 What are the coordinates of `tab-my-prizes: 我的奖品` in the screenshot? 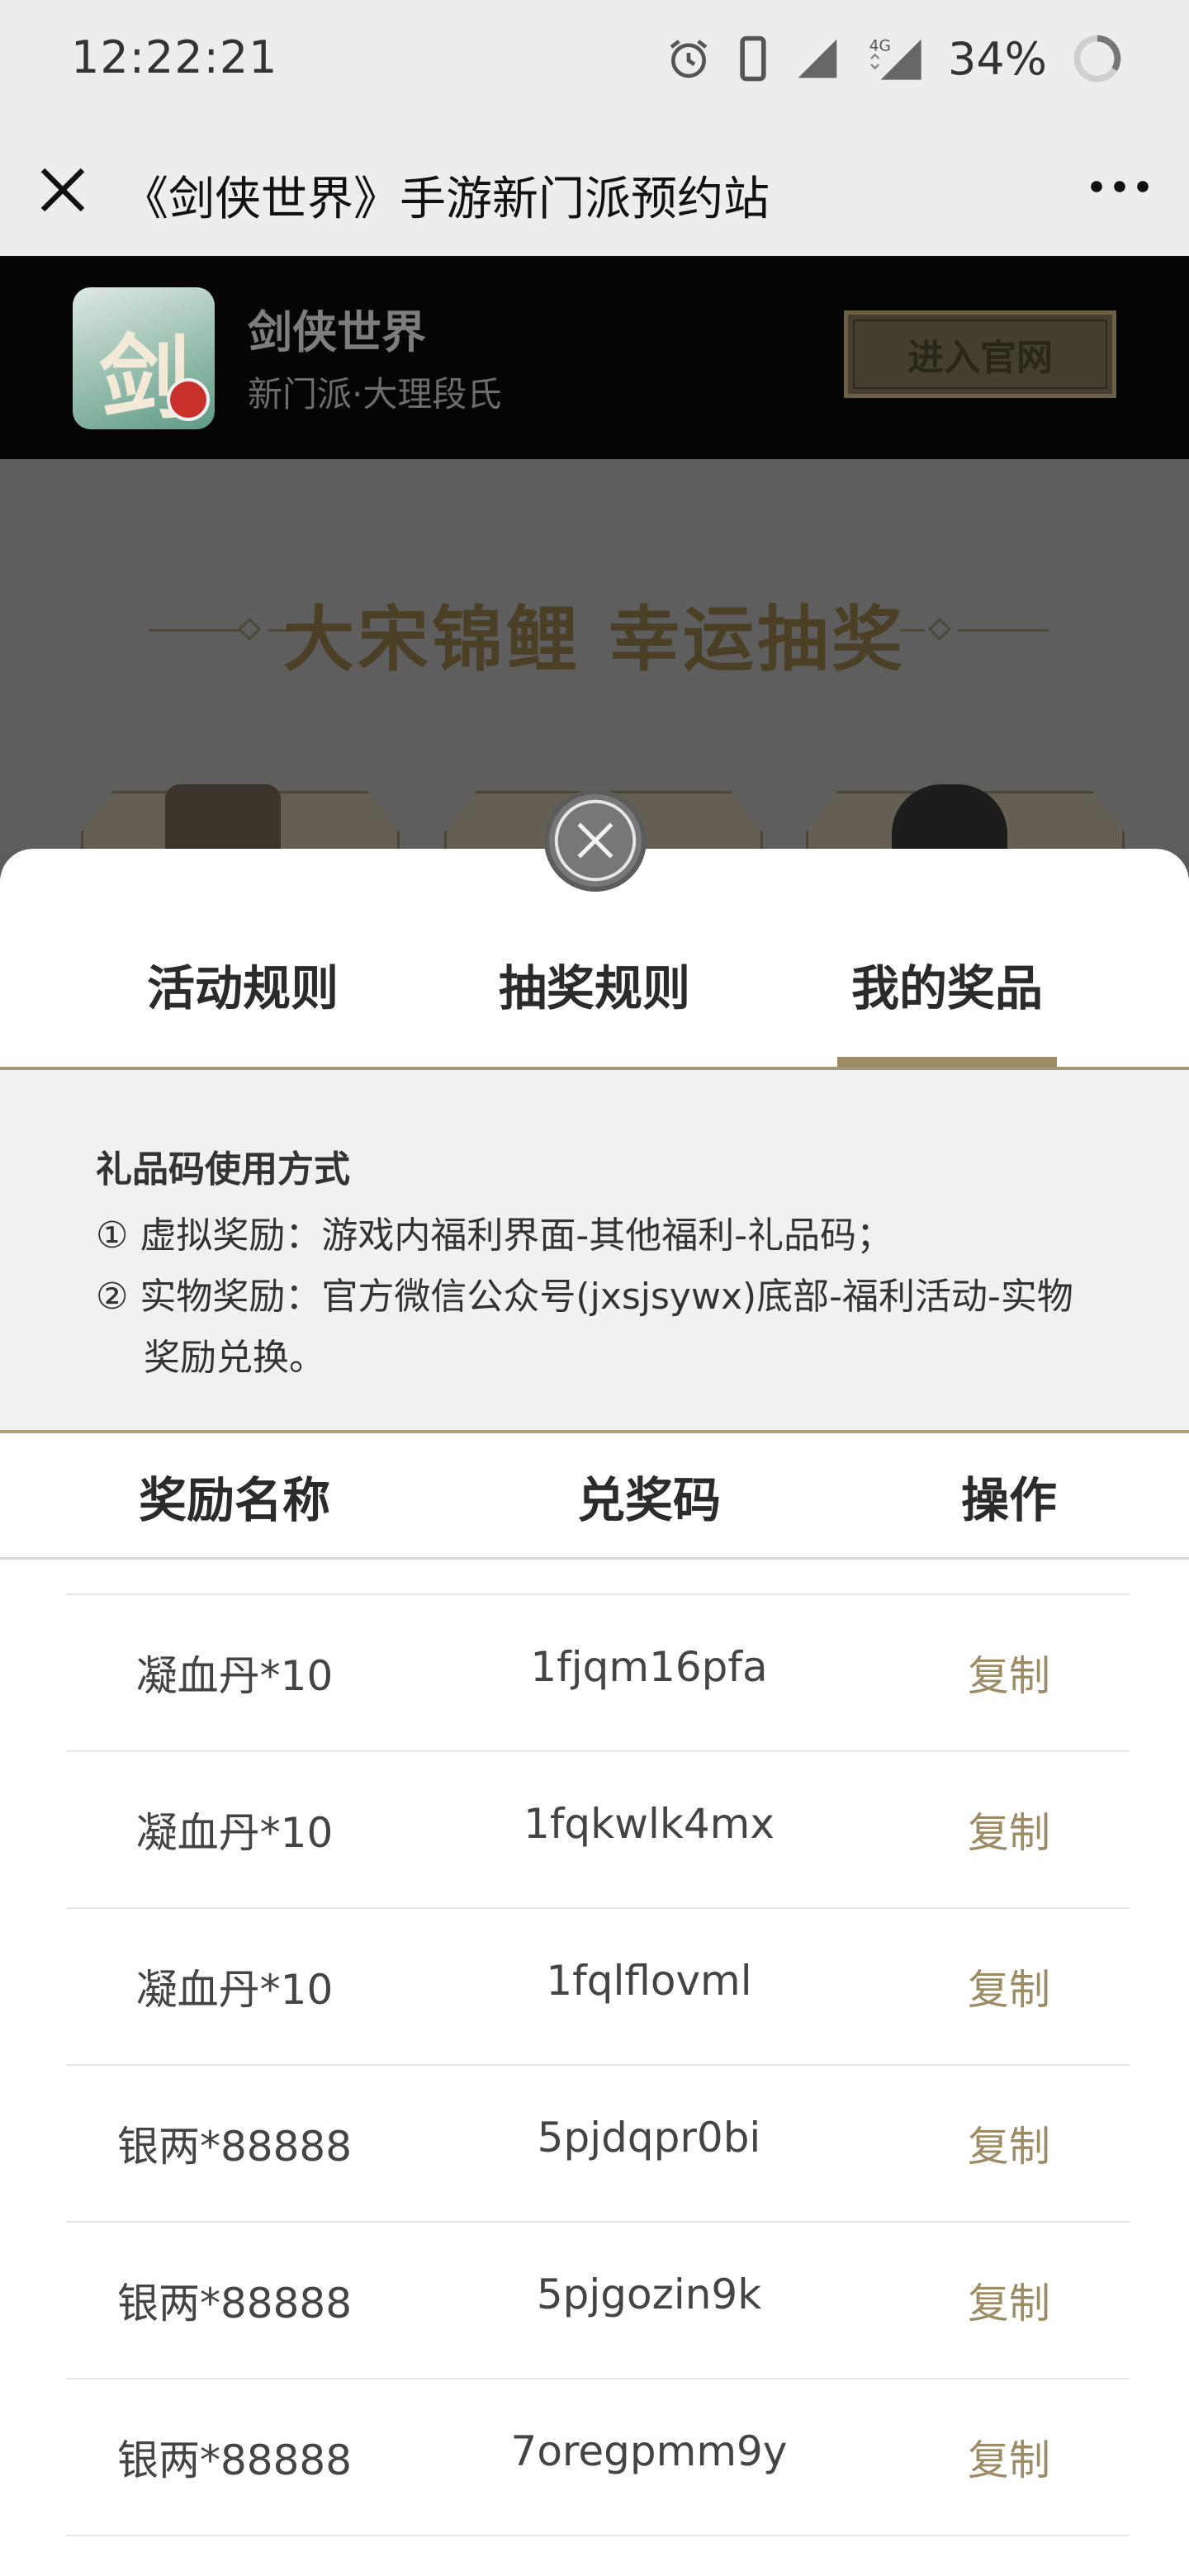 It's located at (947, 984).